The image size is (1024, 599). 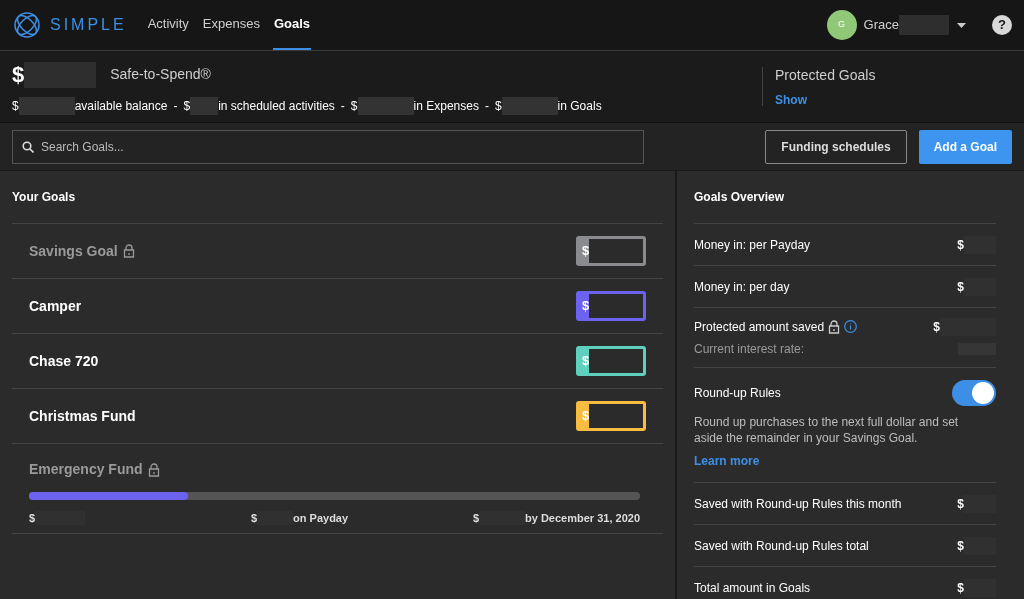 I want to click on row-label: Round-up Rules, so click(x=737, y=393).